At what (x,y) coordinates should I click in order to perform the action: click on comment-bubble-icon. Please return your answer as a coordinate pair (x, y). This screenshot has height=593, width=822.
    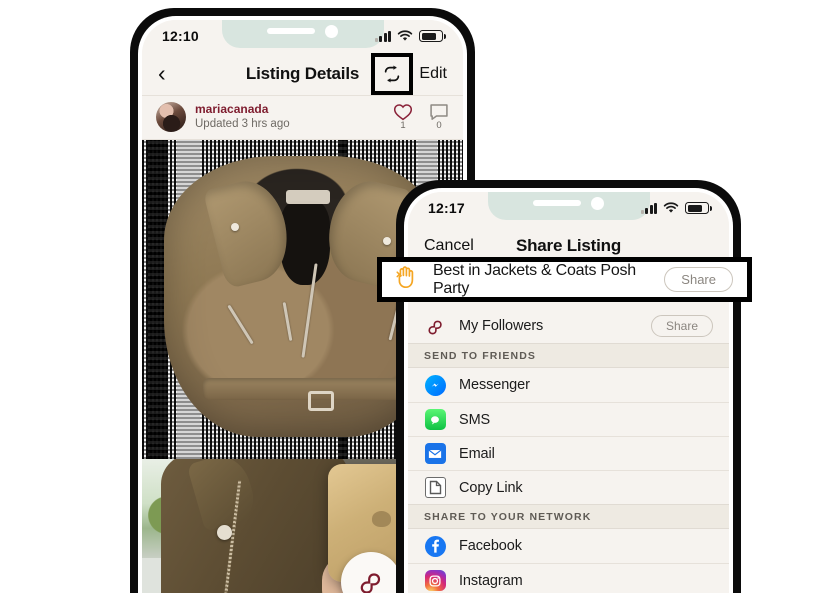
    Looking at the image, I should click on (439, 112).